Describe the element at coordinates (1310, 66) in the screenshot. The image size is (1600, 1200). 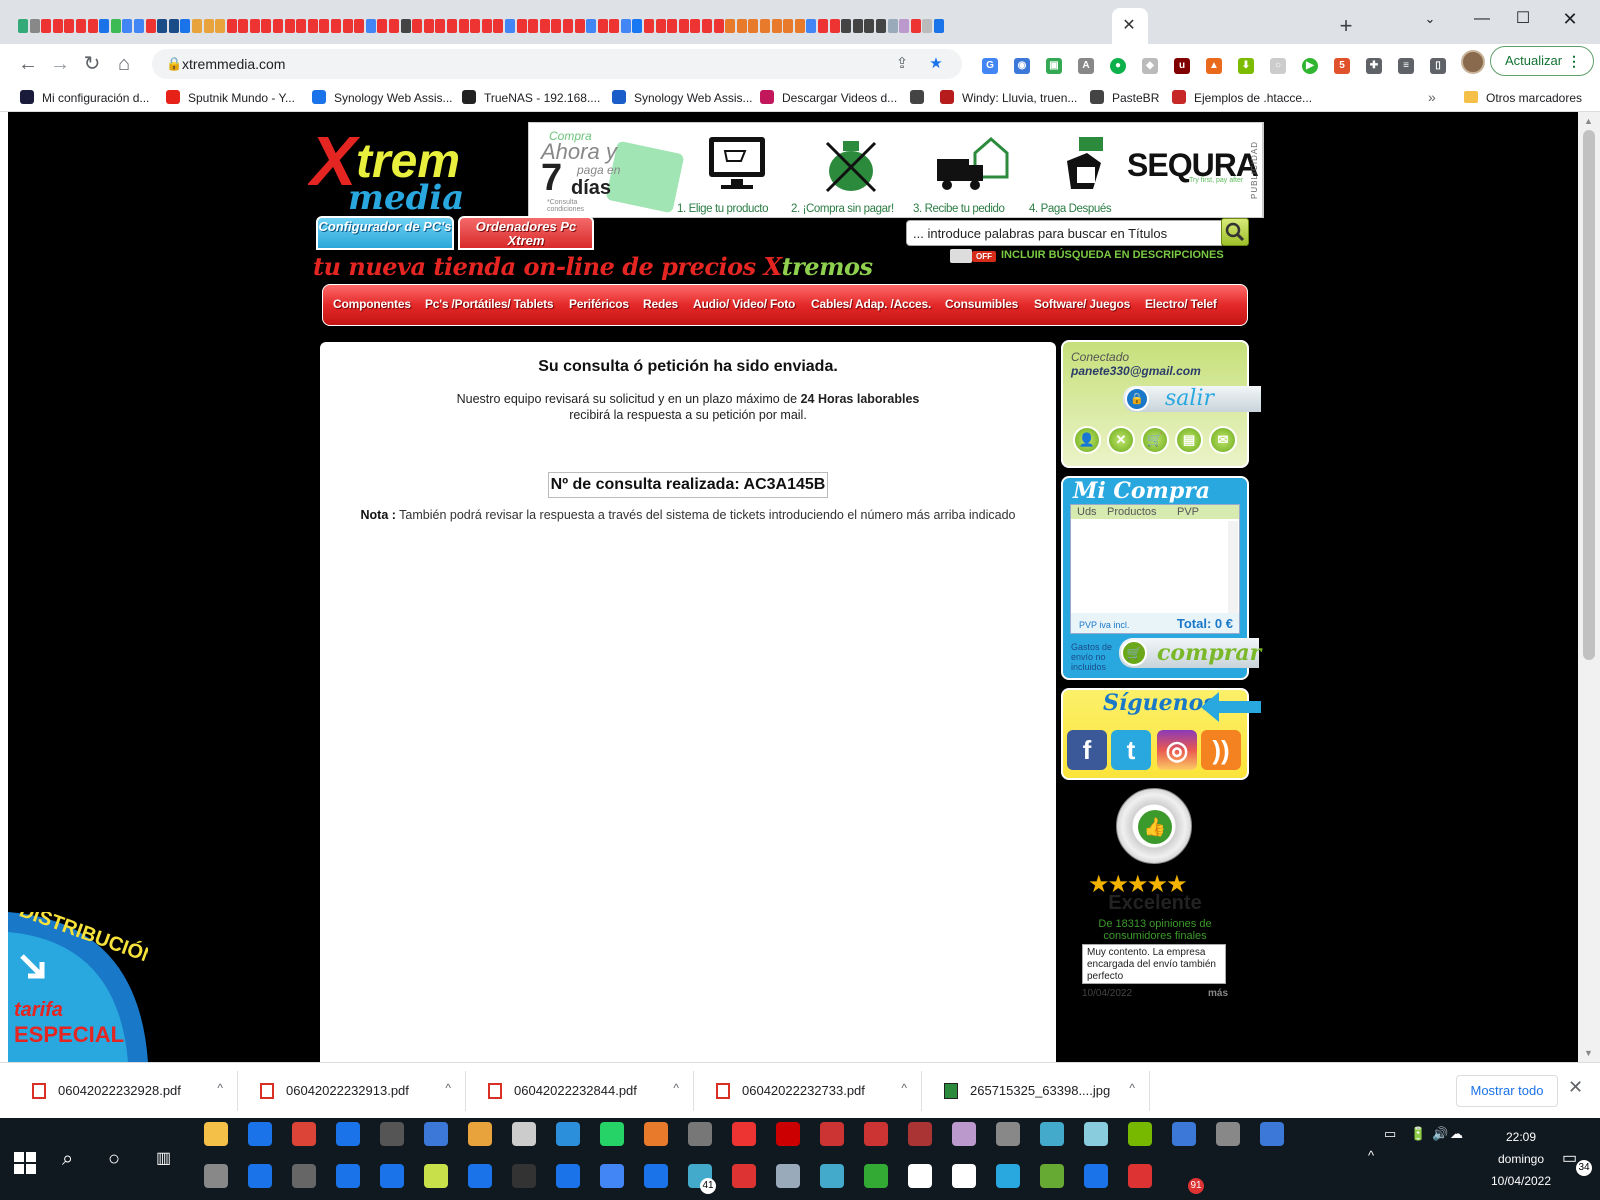
I see `play-extension-icon: ▶` at that location.